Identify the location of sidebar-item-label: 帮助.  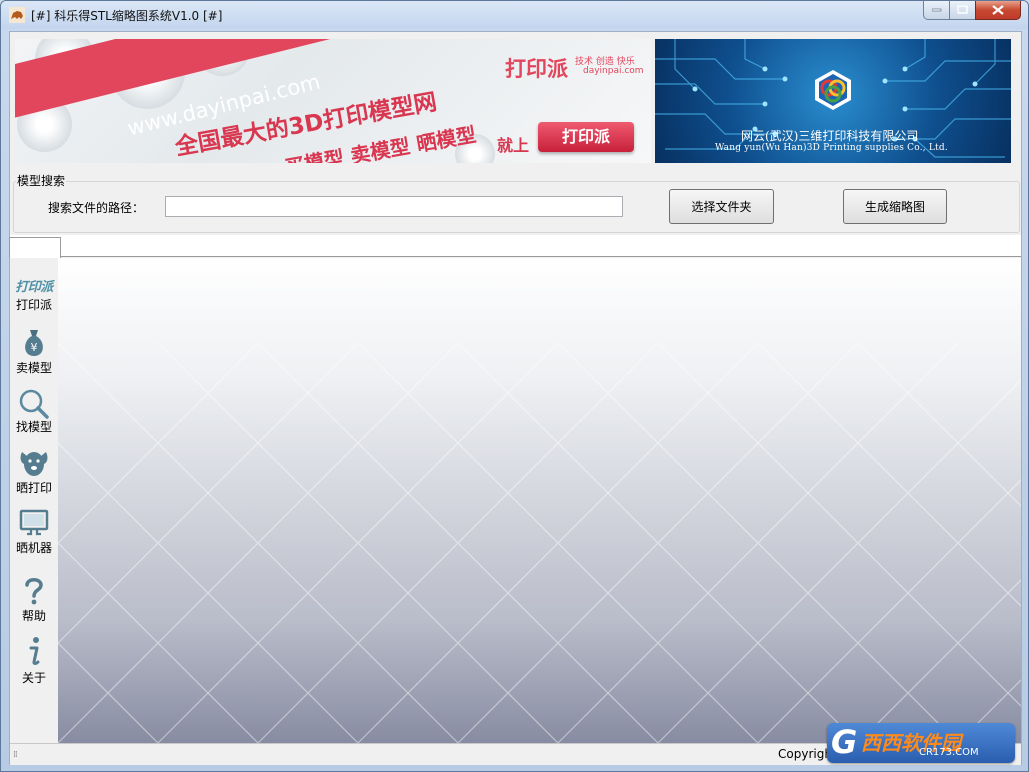
(33, 616).